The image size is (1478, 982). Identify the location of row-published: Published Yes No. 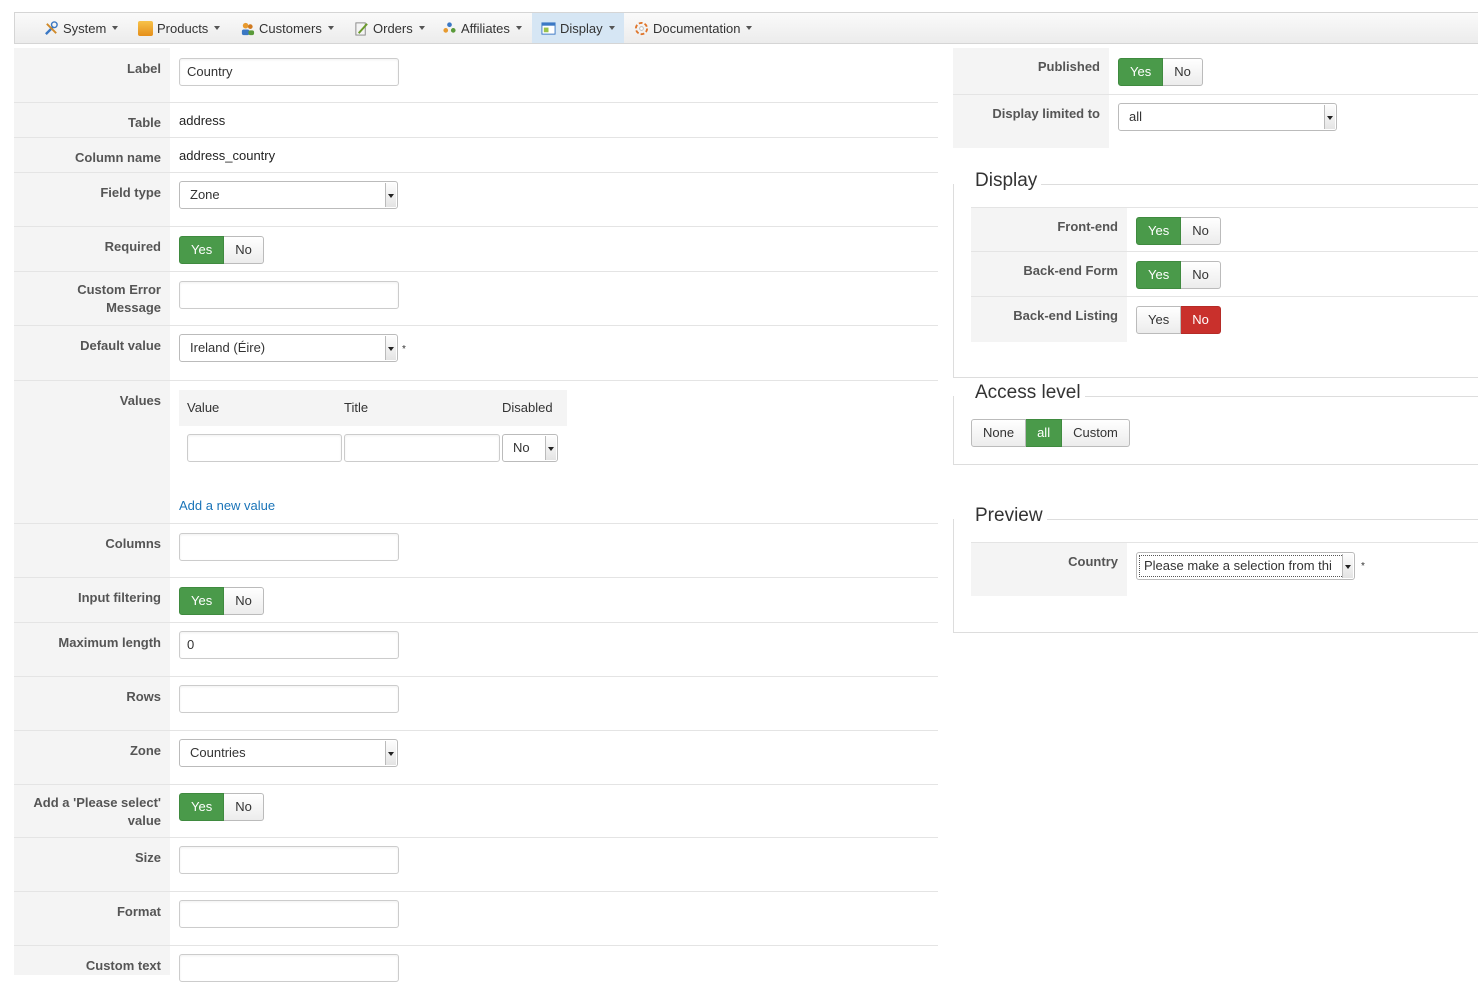
(1215, 71).